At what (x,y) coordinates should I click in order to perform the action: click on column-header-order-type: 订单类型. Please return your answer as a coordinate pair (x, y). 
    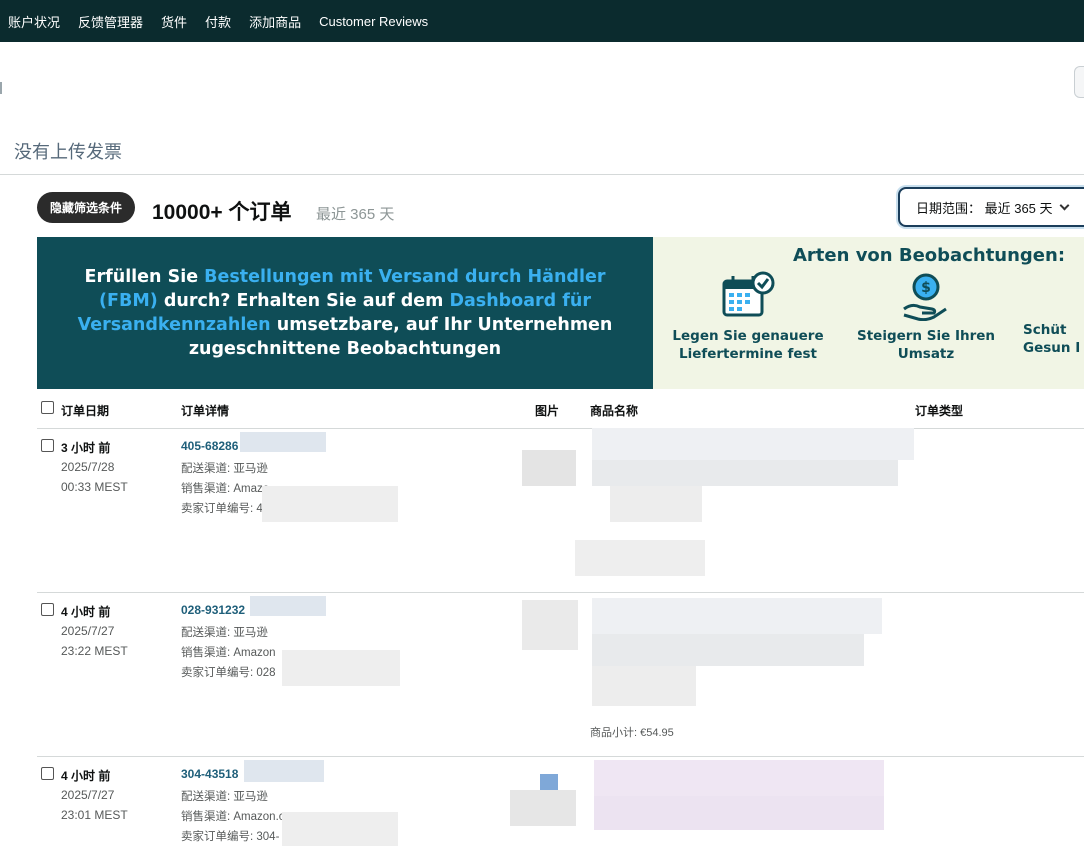
    Looking at the image, I should click on (939, 411).